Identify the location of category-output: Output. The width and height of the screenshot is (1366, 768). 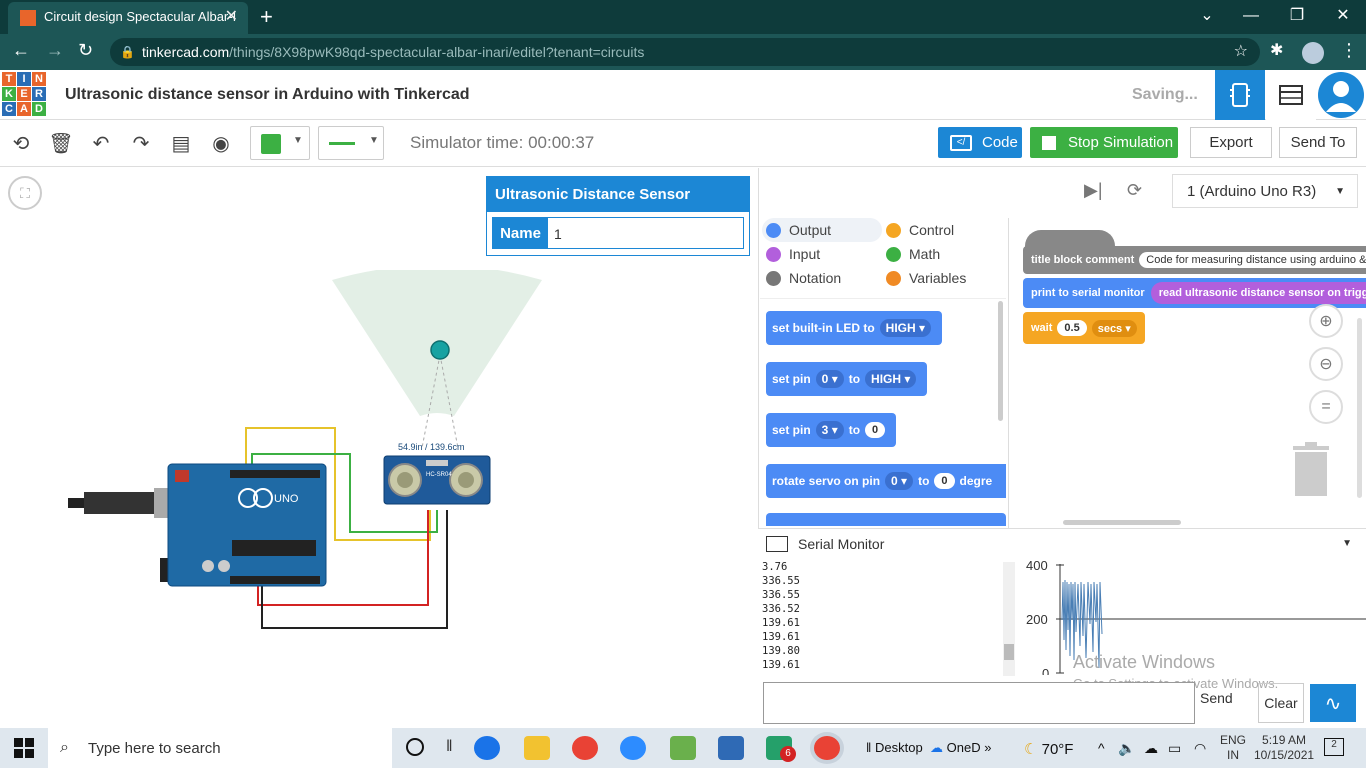
(822, 230).